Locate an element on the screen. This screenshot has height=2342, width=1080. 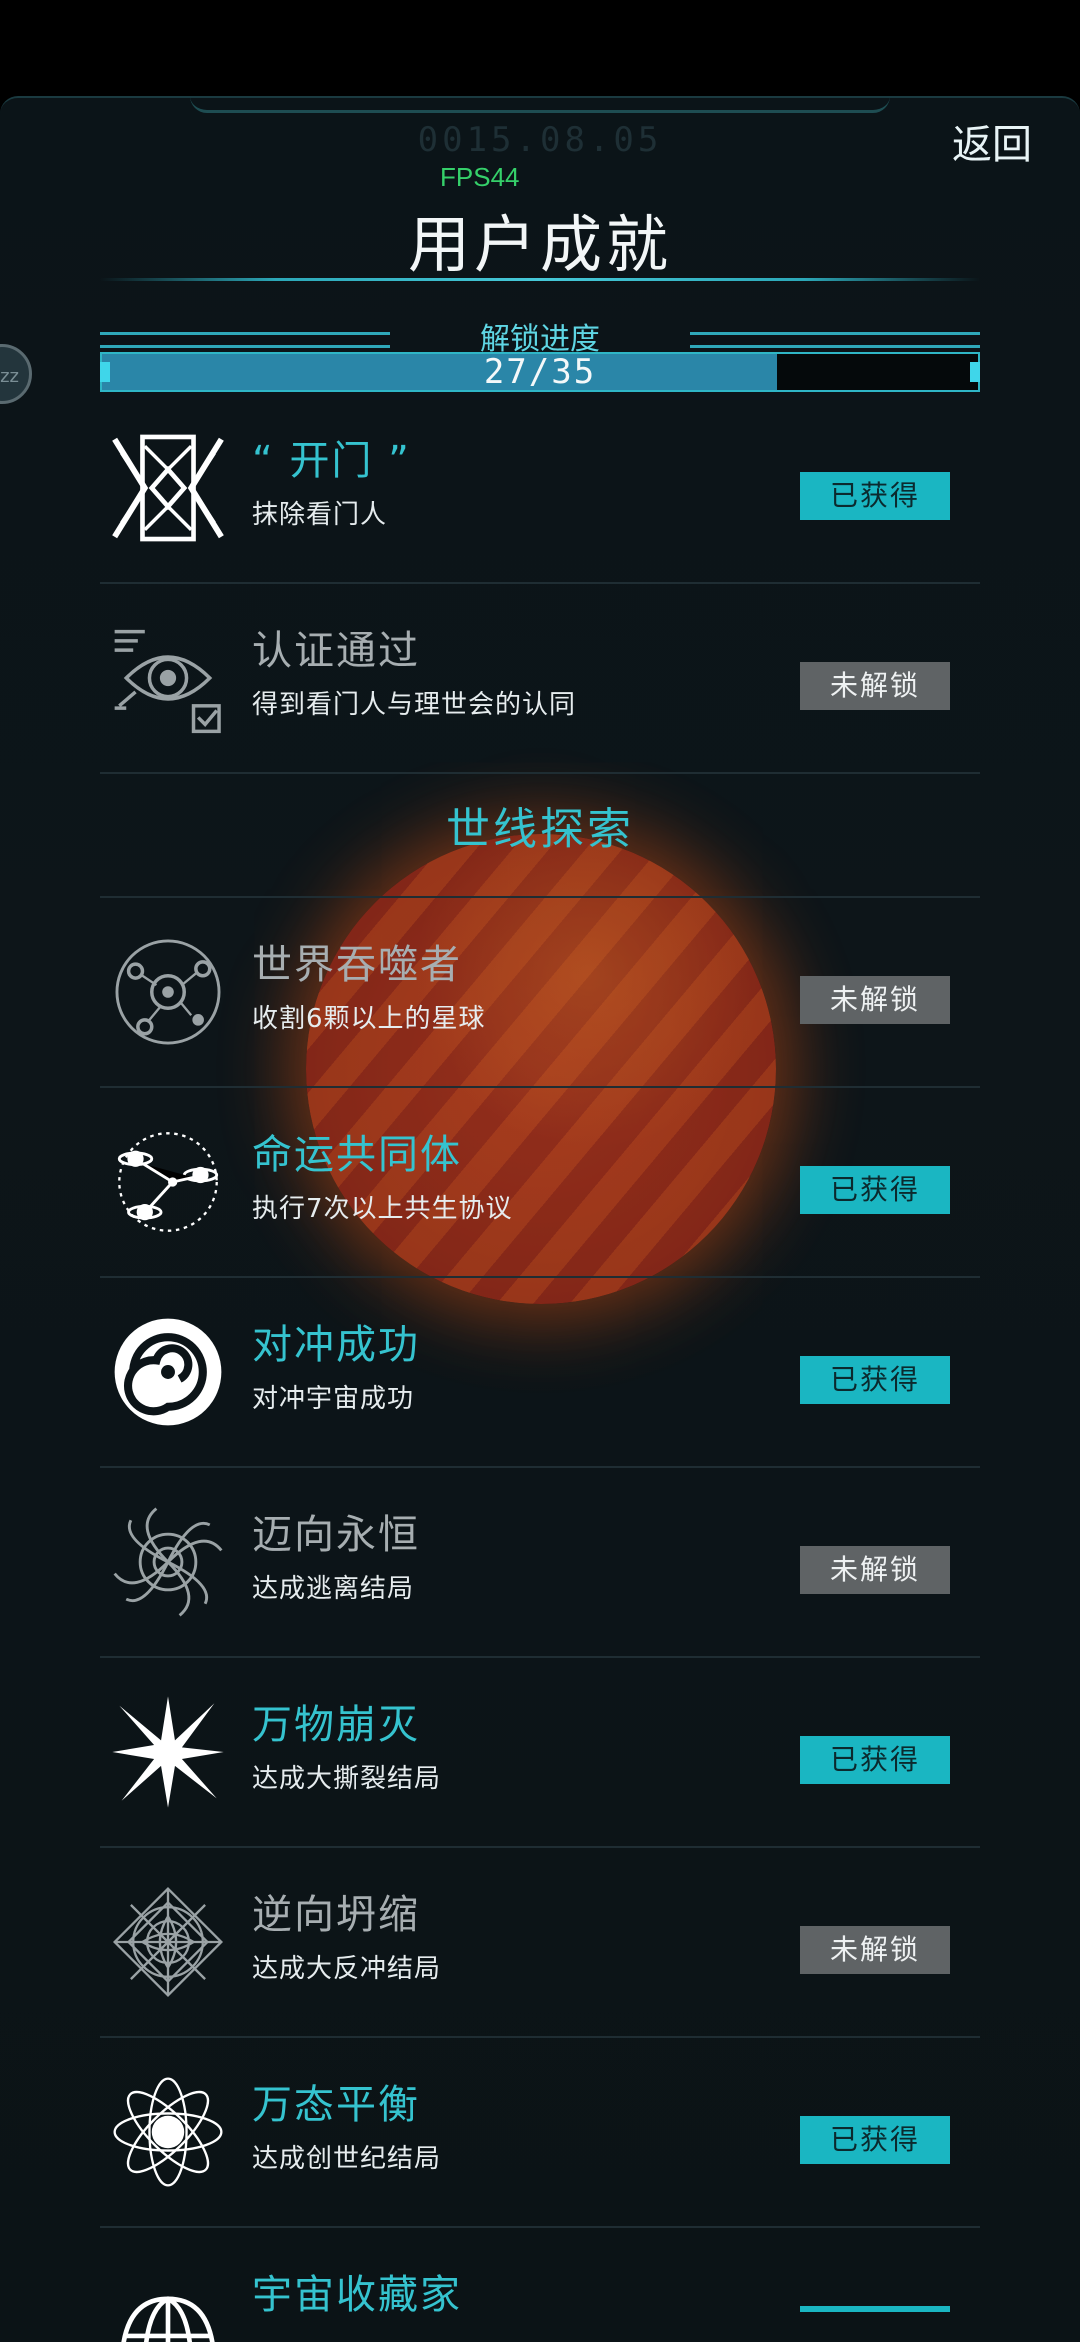
achievement-row: 万态平衡达成创世纪结局 已获得 is located at coordinates (540, 2133).